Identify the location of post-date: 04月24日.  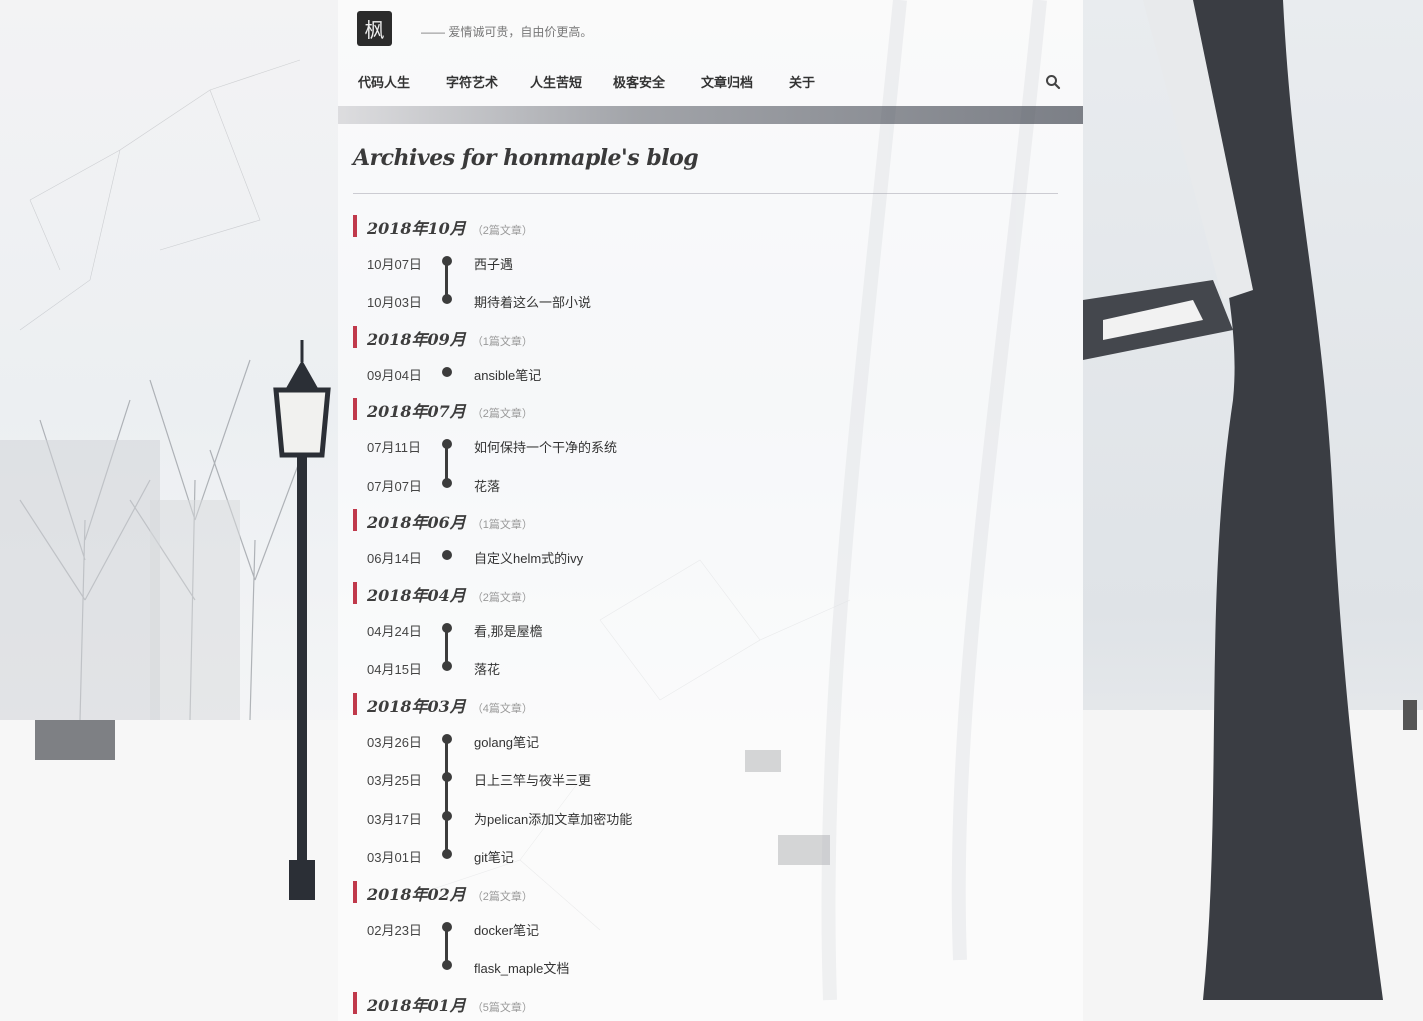
(394, 631).